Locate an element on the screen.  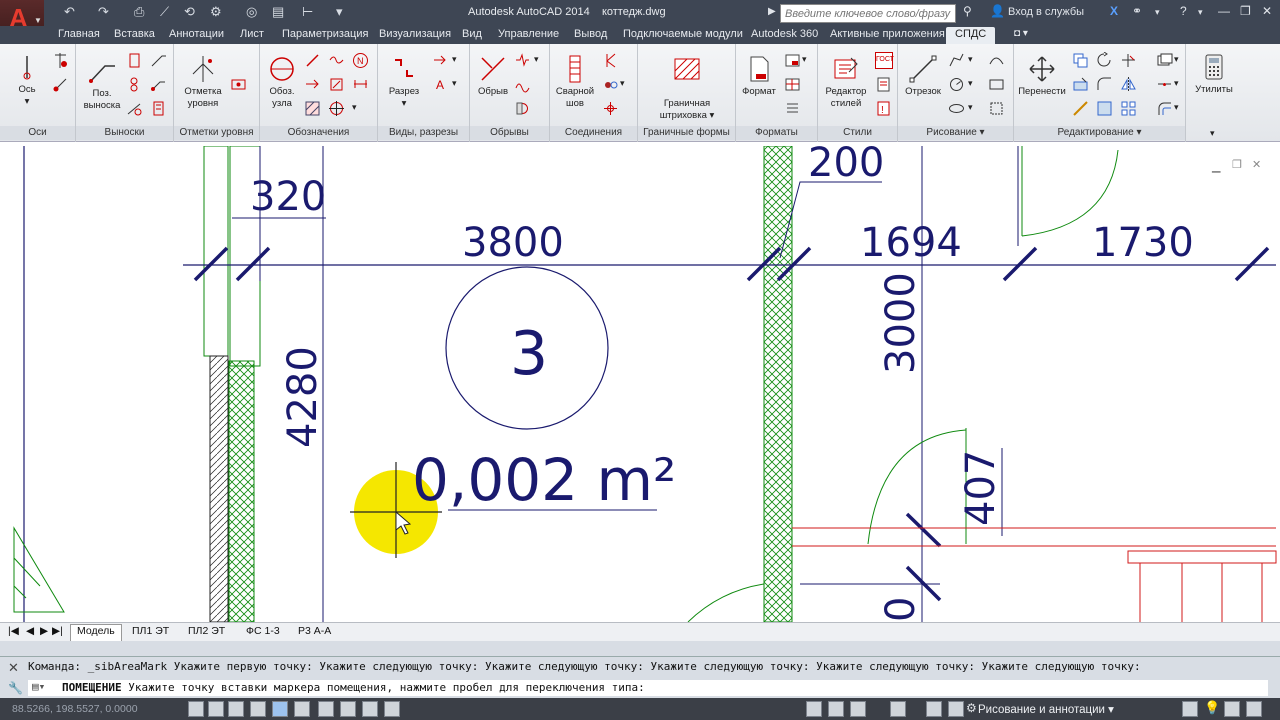
infer-constraints-icon is located at coordinates (196, 709).